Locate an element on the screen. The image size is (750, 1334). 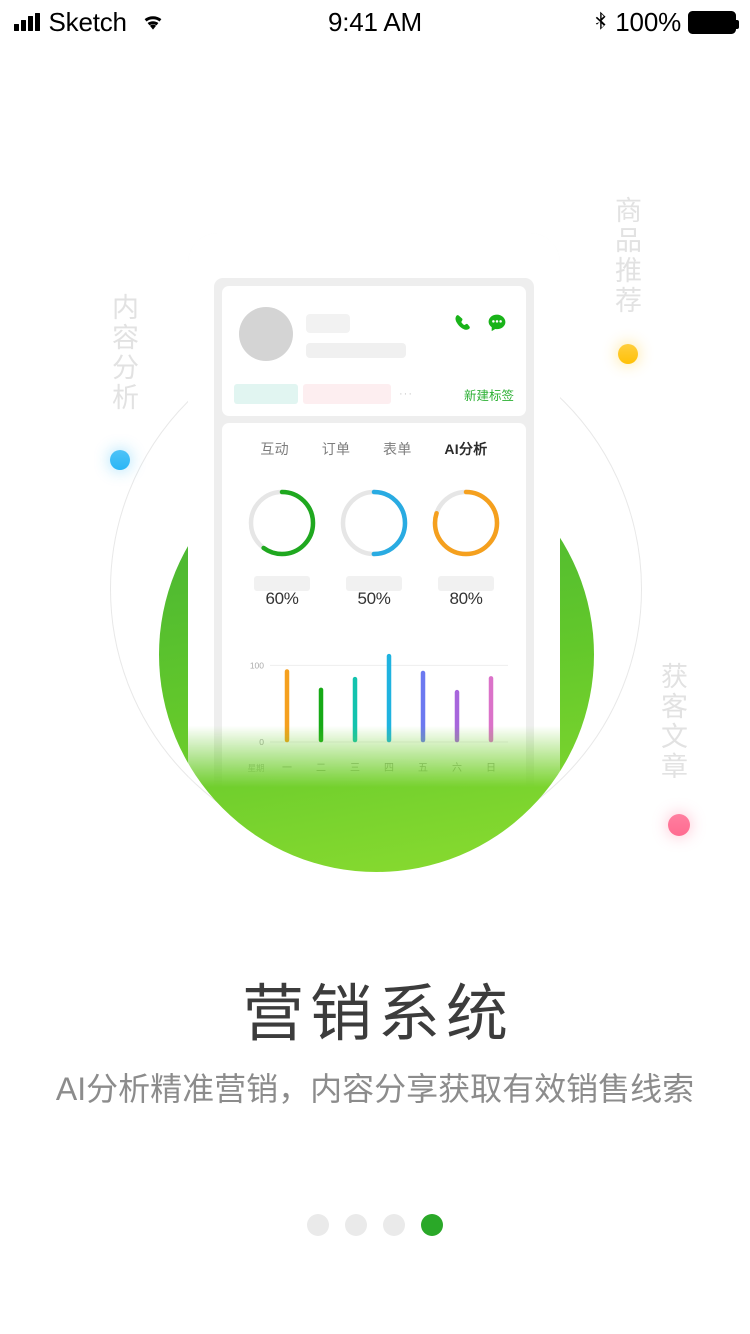
gauge-row: 60% 50% 80% is located at coordinates (374, 546).